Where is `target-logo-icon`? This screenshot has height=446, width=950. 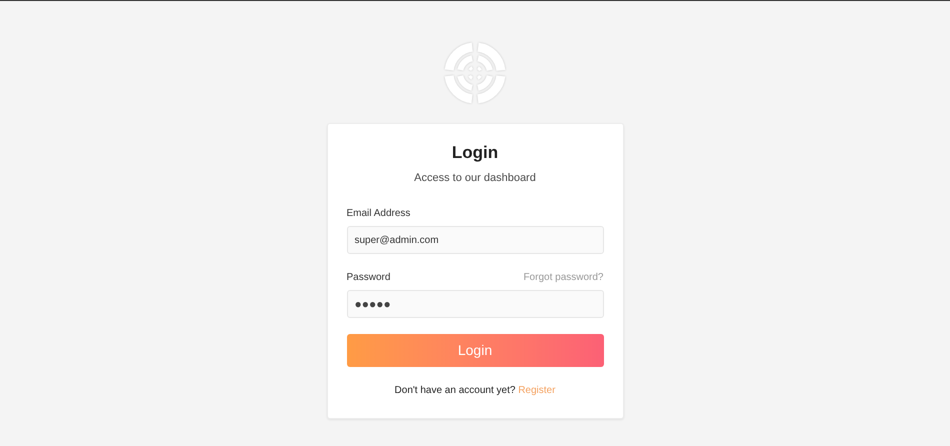 target-logo-icon is located at coordinates (475, 73).